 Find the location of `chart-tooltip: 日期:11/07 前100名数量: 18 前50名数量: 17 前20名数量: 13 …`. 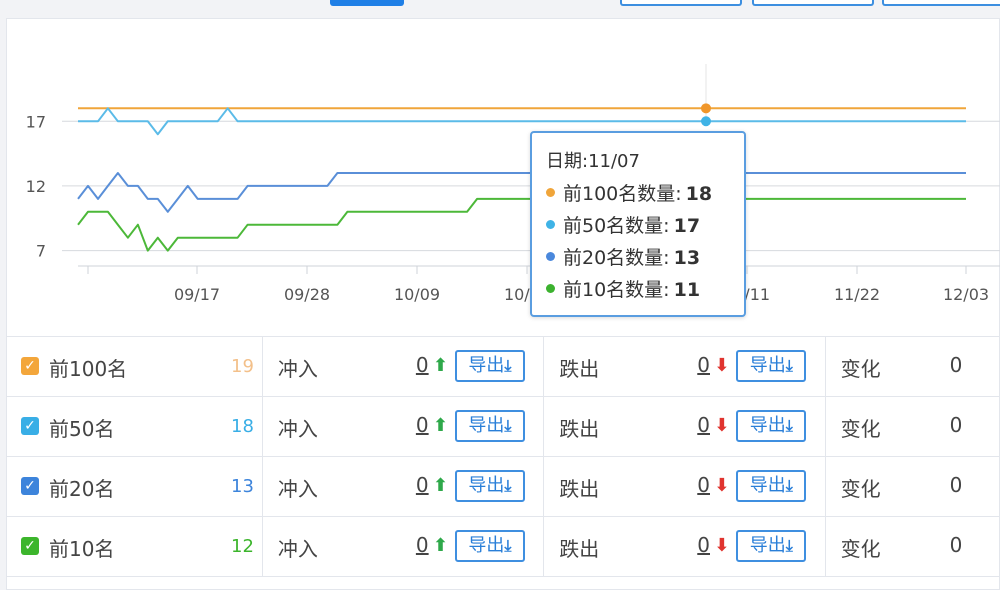

chart-tooltip: 日期:11/07 前100名数量: 18 前50名数量: 17 前20名数量: 13 … is located at coordinates (638, 224).